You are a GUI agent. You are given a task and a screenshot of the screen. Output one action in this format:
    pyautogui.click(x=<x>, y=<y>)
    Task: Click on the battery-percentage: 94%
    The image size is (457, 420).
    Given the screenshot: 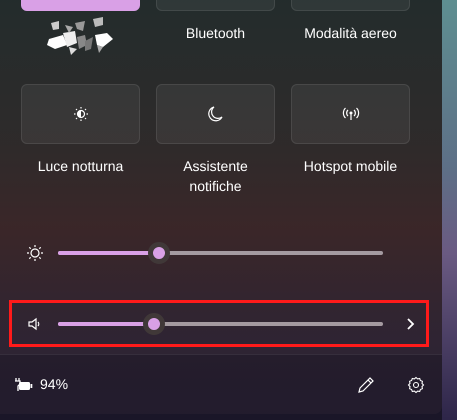 What is the action you would take?
    pyautogui.click(x=54, y=384)
    